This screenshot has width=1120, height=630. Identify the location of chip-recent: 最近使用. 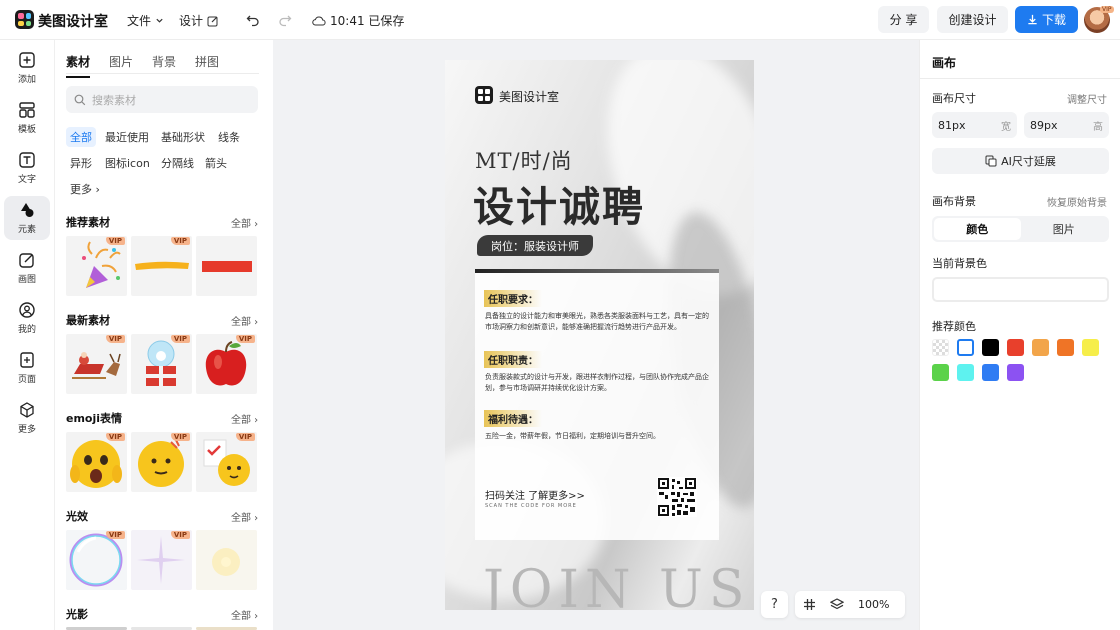
(127, 137).